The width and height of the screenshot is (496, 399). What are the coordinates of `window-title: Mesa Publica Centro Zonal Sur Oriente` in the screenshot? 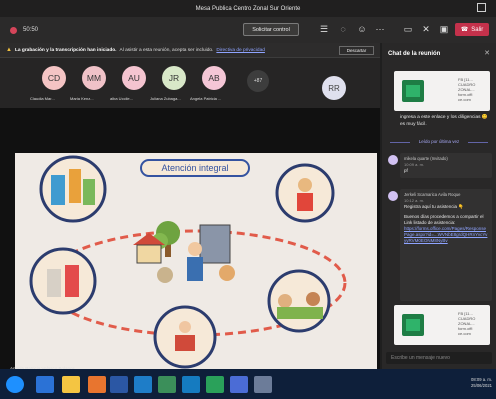 It's located at (248, 8).